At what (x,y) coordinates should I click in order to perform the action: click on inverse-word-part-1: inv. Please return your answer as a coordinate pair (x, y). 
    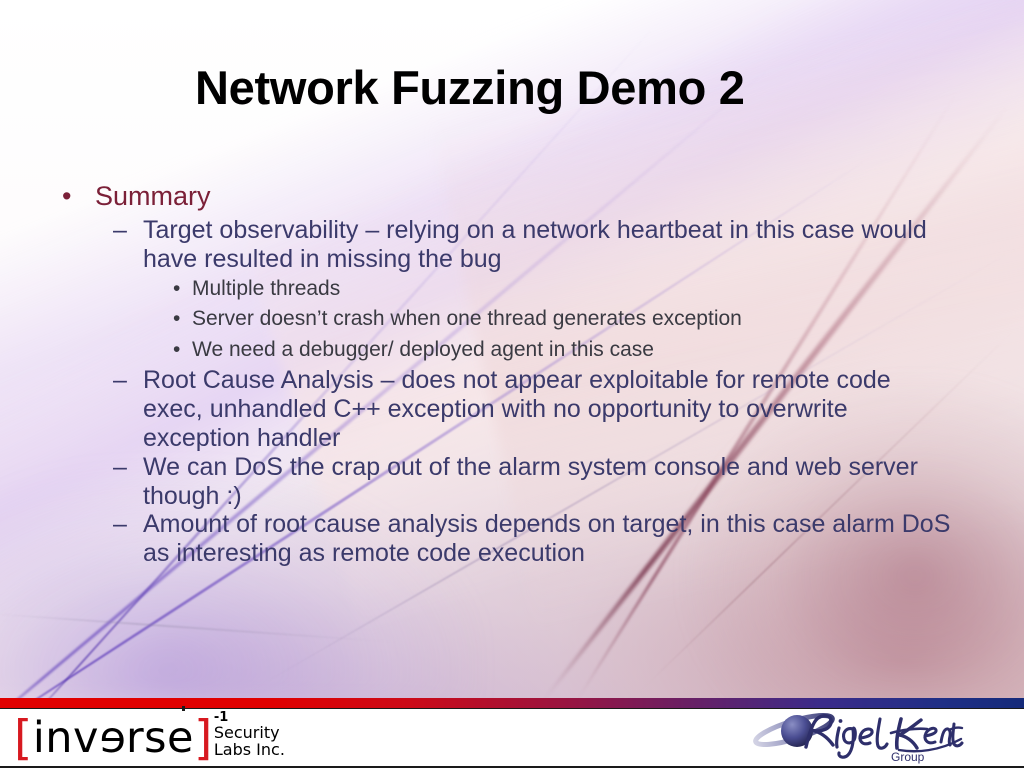
    Looking at the image, I should click on (65, 738).